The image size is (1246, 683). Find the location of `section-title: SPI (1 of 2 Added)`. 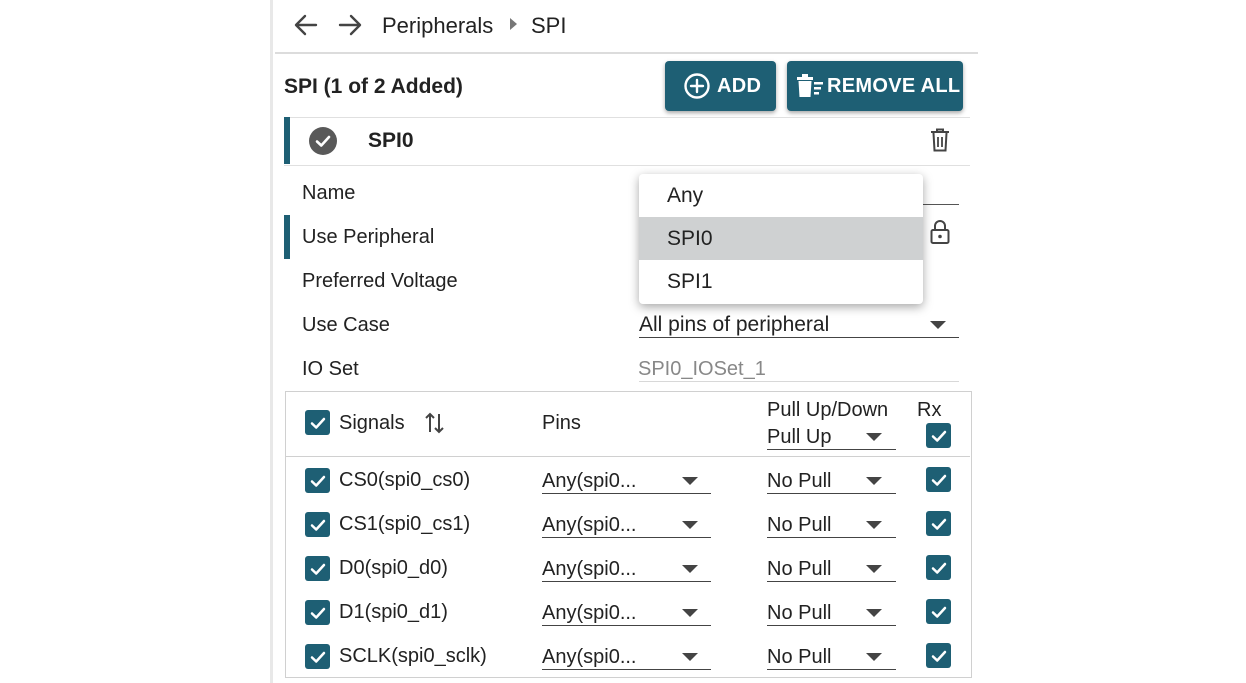

section-title: SPI (1 of 2 Added) is located at coordinates (373, 86).